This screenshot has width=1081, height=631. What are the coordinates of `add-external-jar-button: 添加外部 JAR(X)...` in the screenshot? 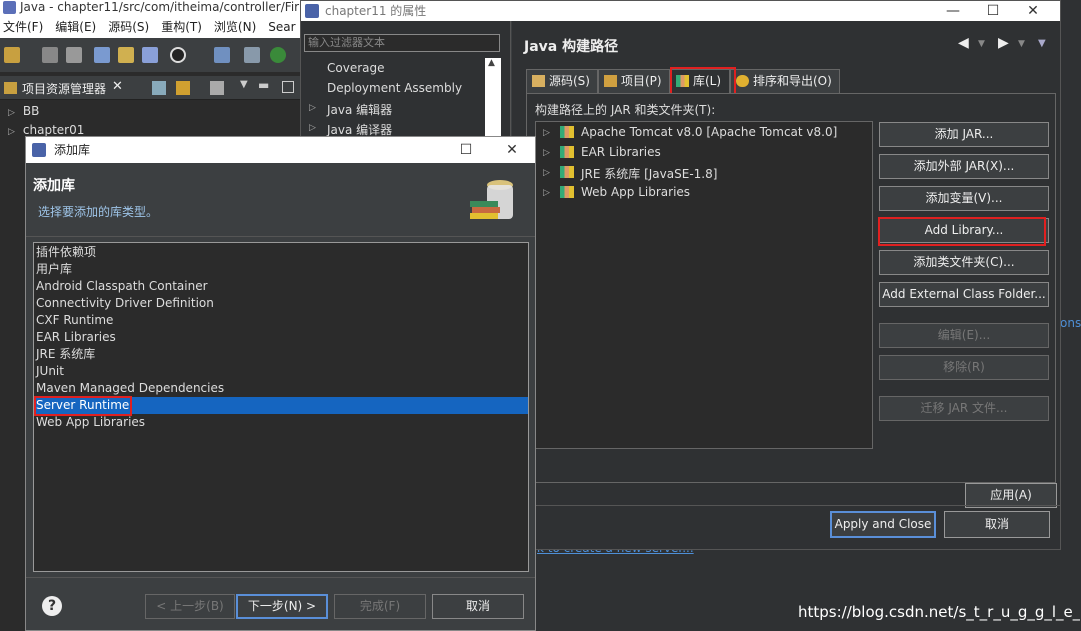 It's located at (964, 166).